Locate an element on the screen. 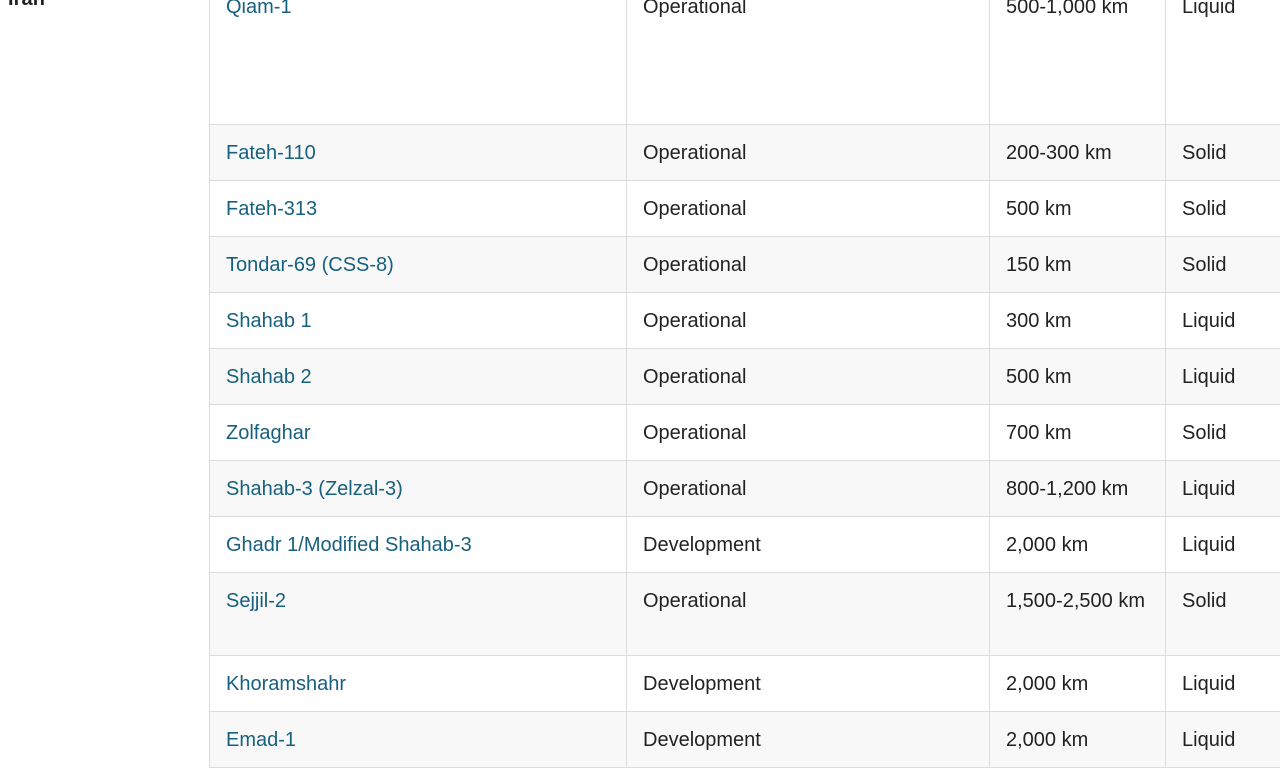 The image size is (1280, 768). range-cell: 300 km is located at coordinates (1078, 321).